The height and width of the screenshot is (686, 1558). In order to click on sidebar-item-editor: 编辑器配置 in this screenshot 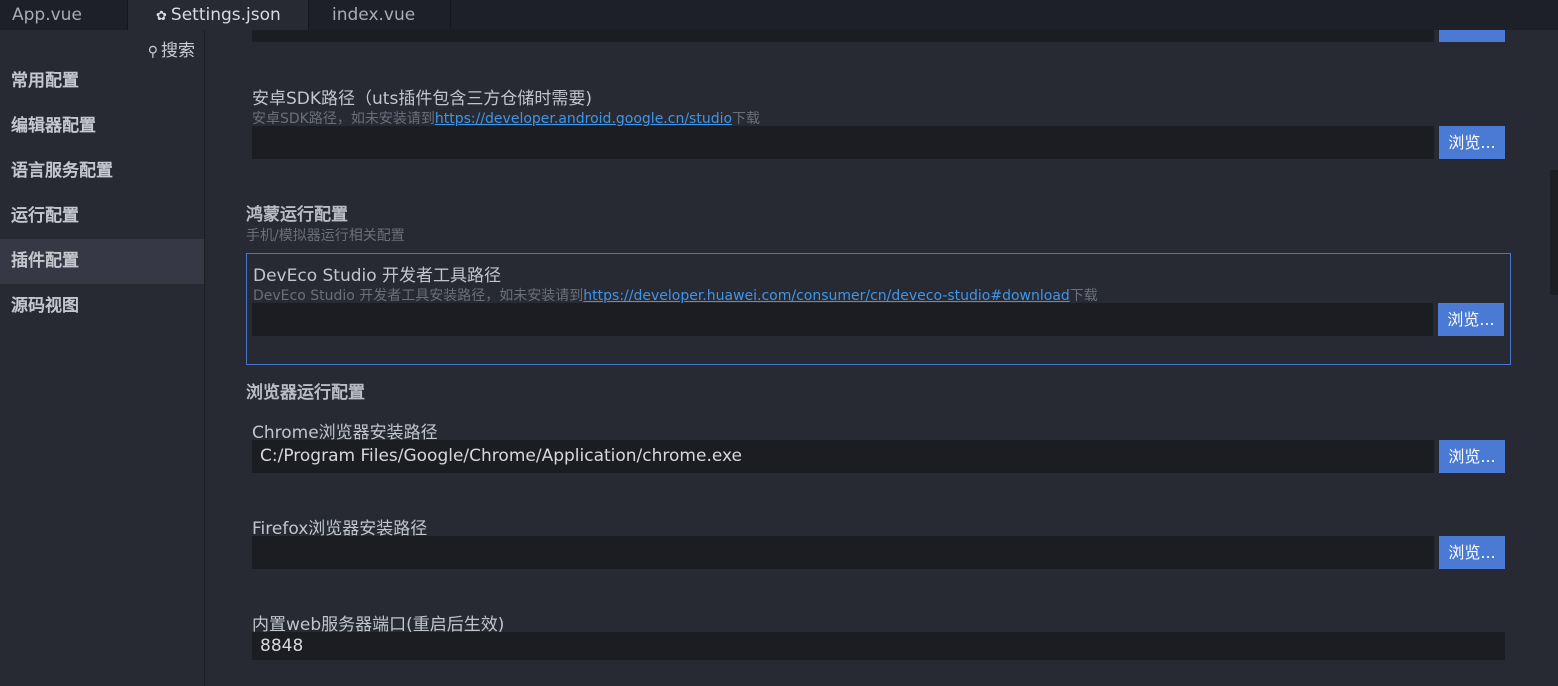, I will do `click(102, 126)`.